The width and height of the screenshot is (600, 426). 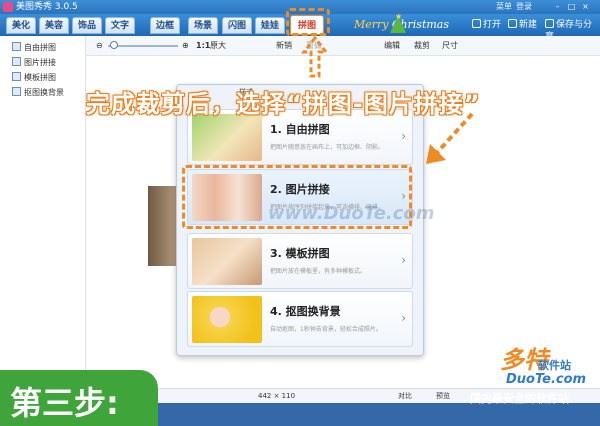 I want to click on crop-button: 裁剪, so click(x=422, y=46).